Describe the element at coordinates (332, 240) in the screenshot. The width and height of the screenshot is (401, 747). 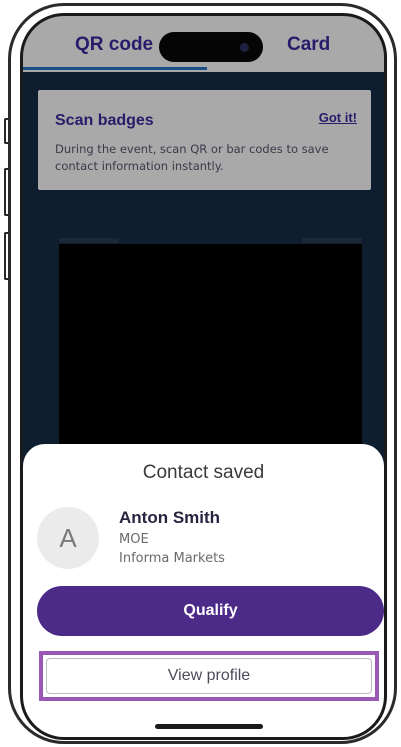
I see `viewfinder-corner-right` at that location.